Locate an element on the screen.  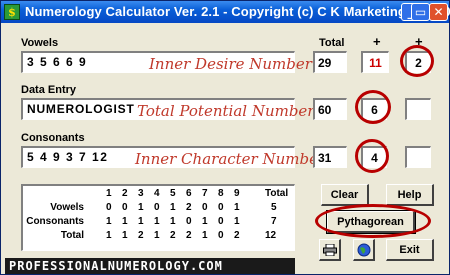
data-entry-label: Data Entry is located at coordinates (49, 90).